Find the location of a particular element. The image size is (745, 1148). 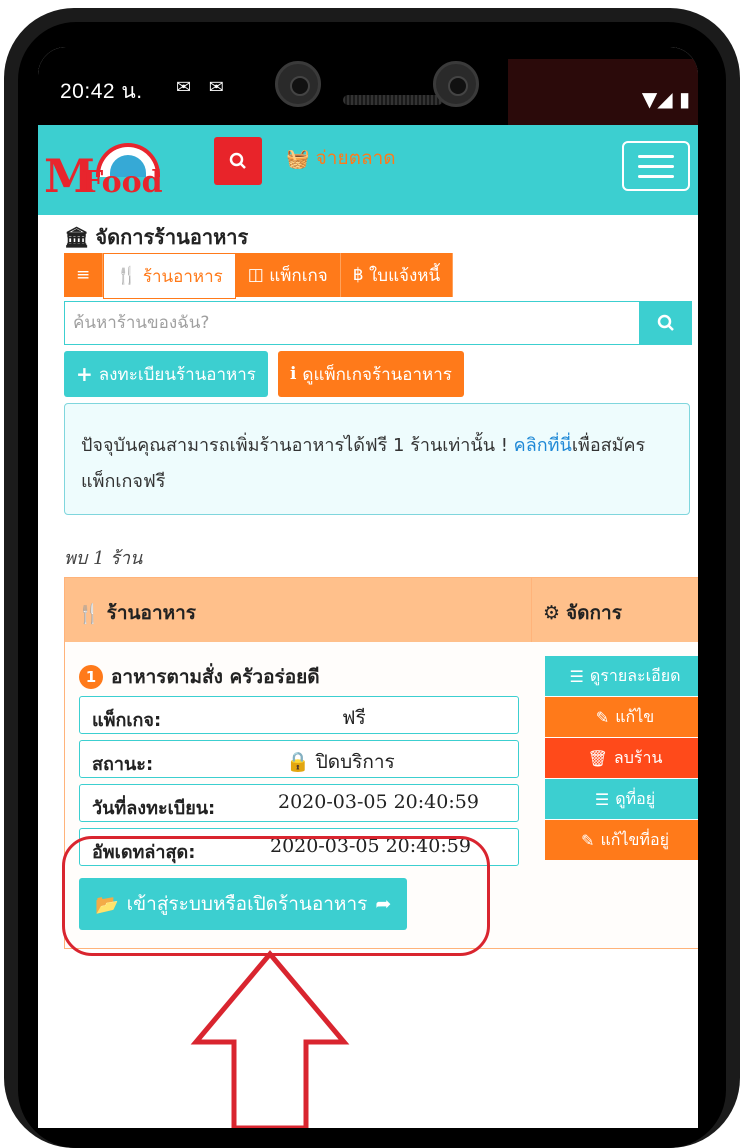

page-title: 🏛 จัดการร้านอาหาร is located at coordinates (156, 237).